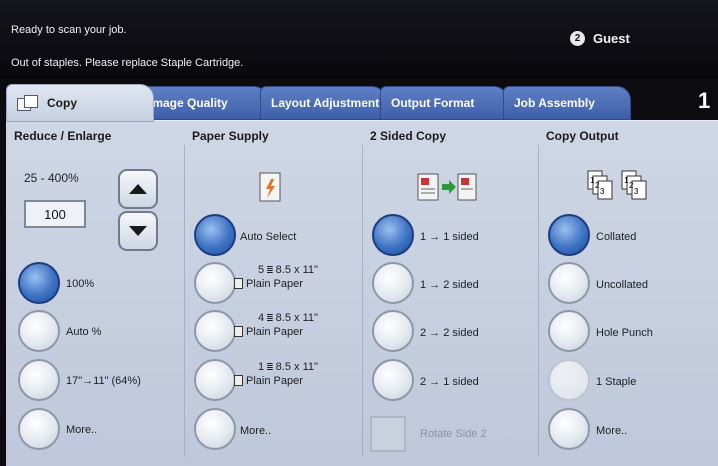 The height and width of the screenshot is (466, 718). Describe the element at coordinates (39, 331) in the screenshot. I see `option-auto-percent` at that location.